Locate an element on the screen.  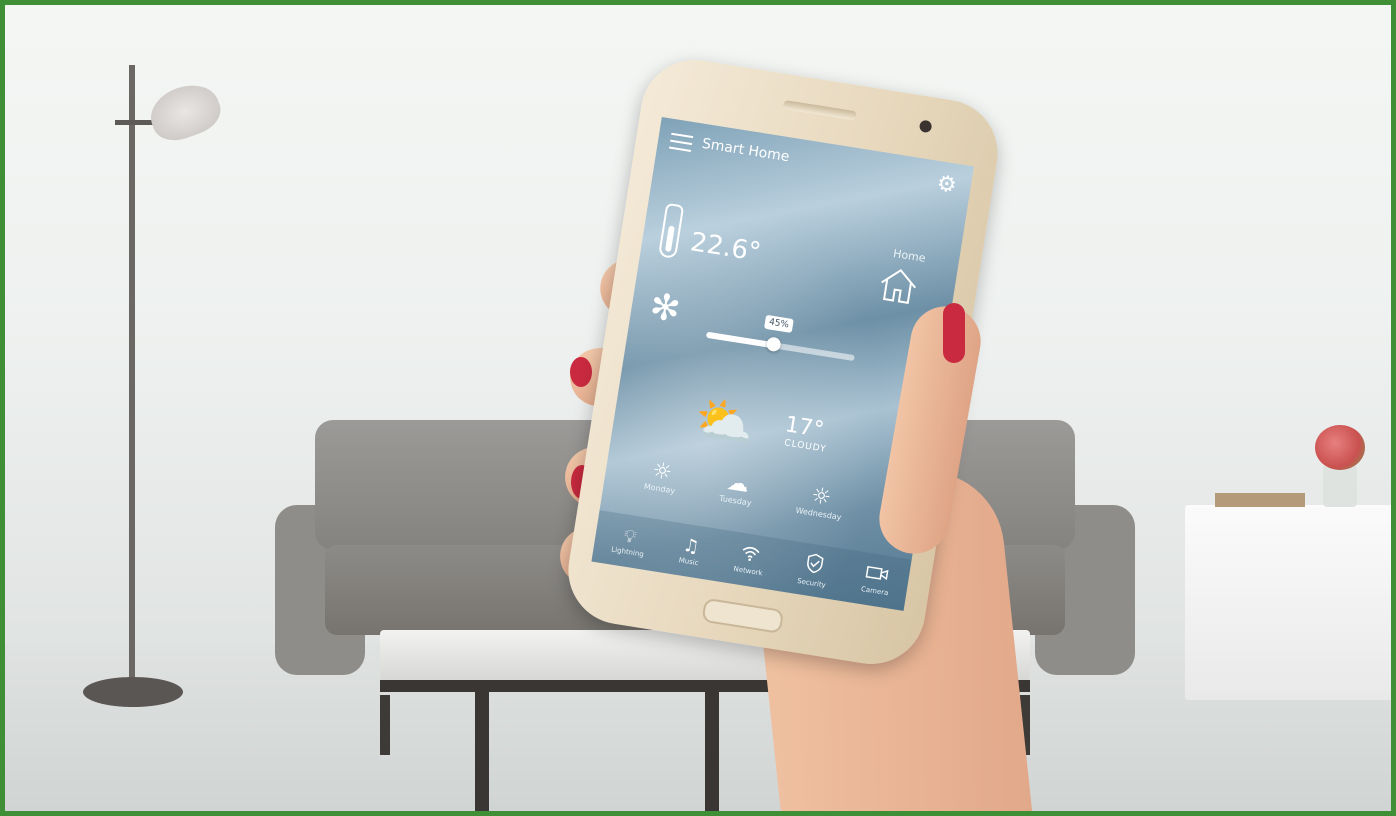
nav-music: ♫ Music is located at coordinates (690, 550).